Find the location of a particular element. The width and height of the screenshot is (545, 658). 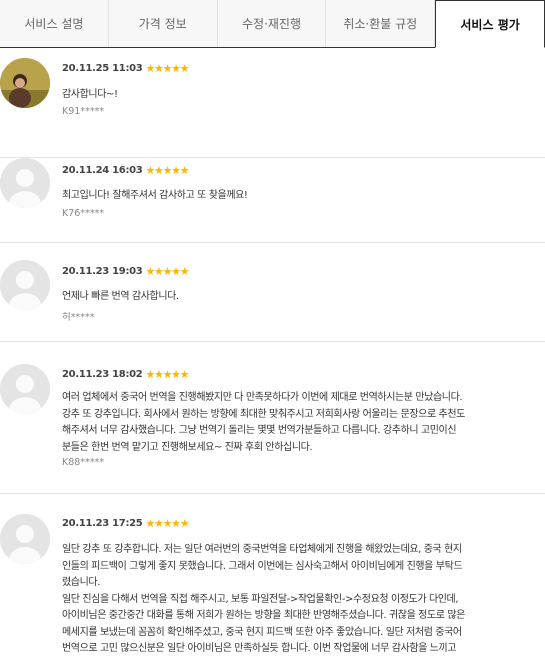

review-date: 20.11.23 17:25 is located at coordinates (102, 523).